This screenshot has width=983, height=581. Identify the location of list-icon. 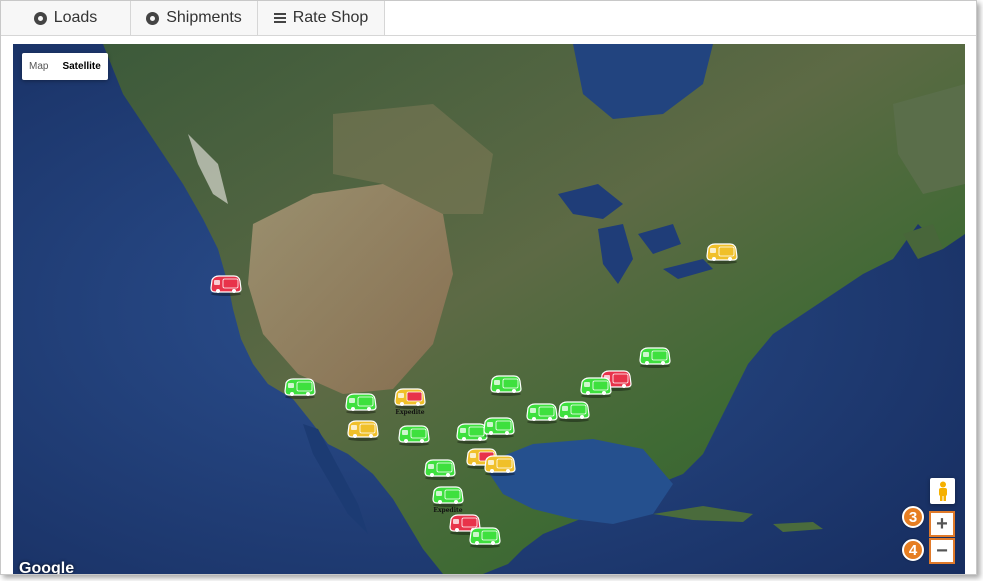
(279, 18).